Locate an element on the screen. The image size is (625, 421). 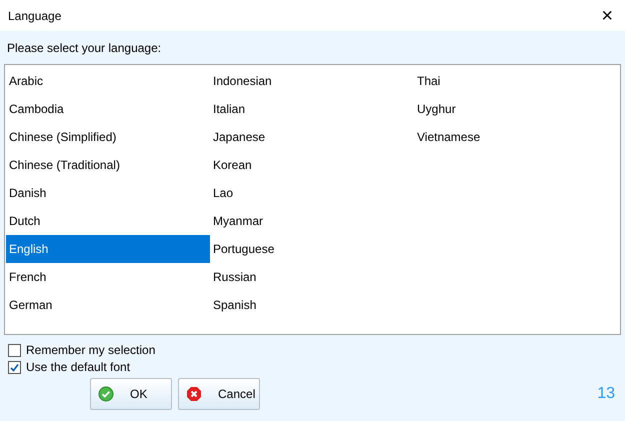
language-item: Japanese is located at coordinates (312, 137).